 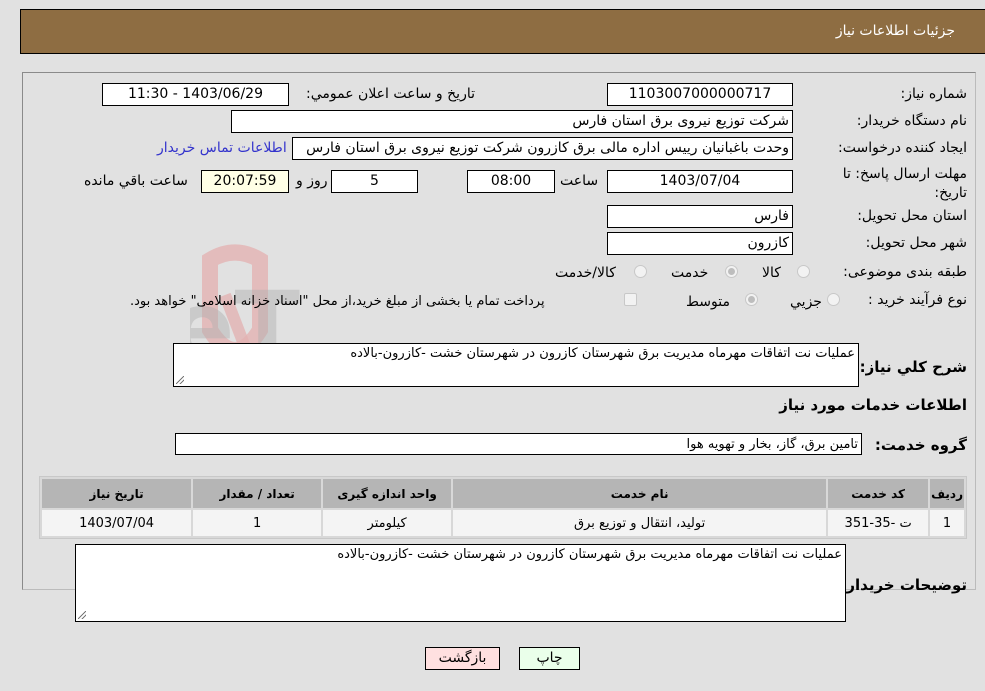 What do you see at coordinates (640, 271) in the screenshot?
I see `category-radio-goods-service` at bounding box center [640, 271].